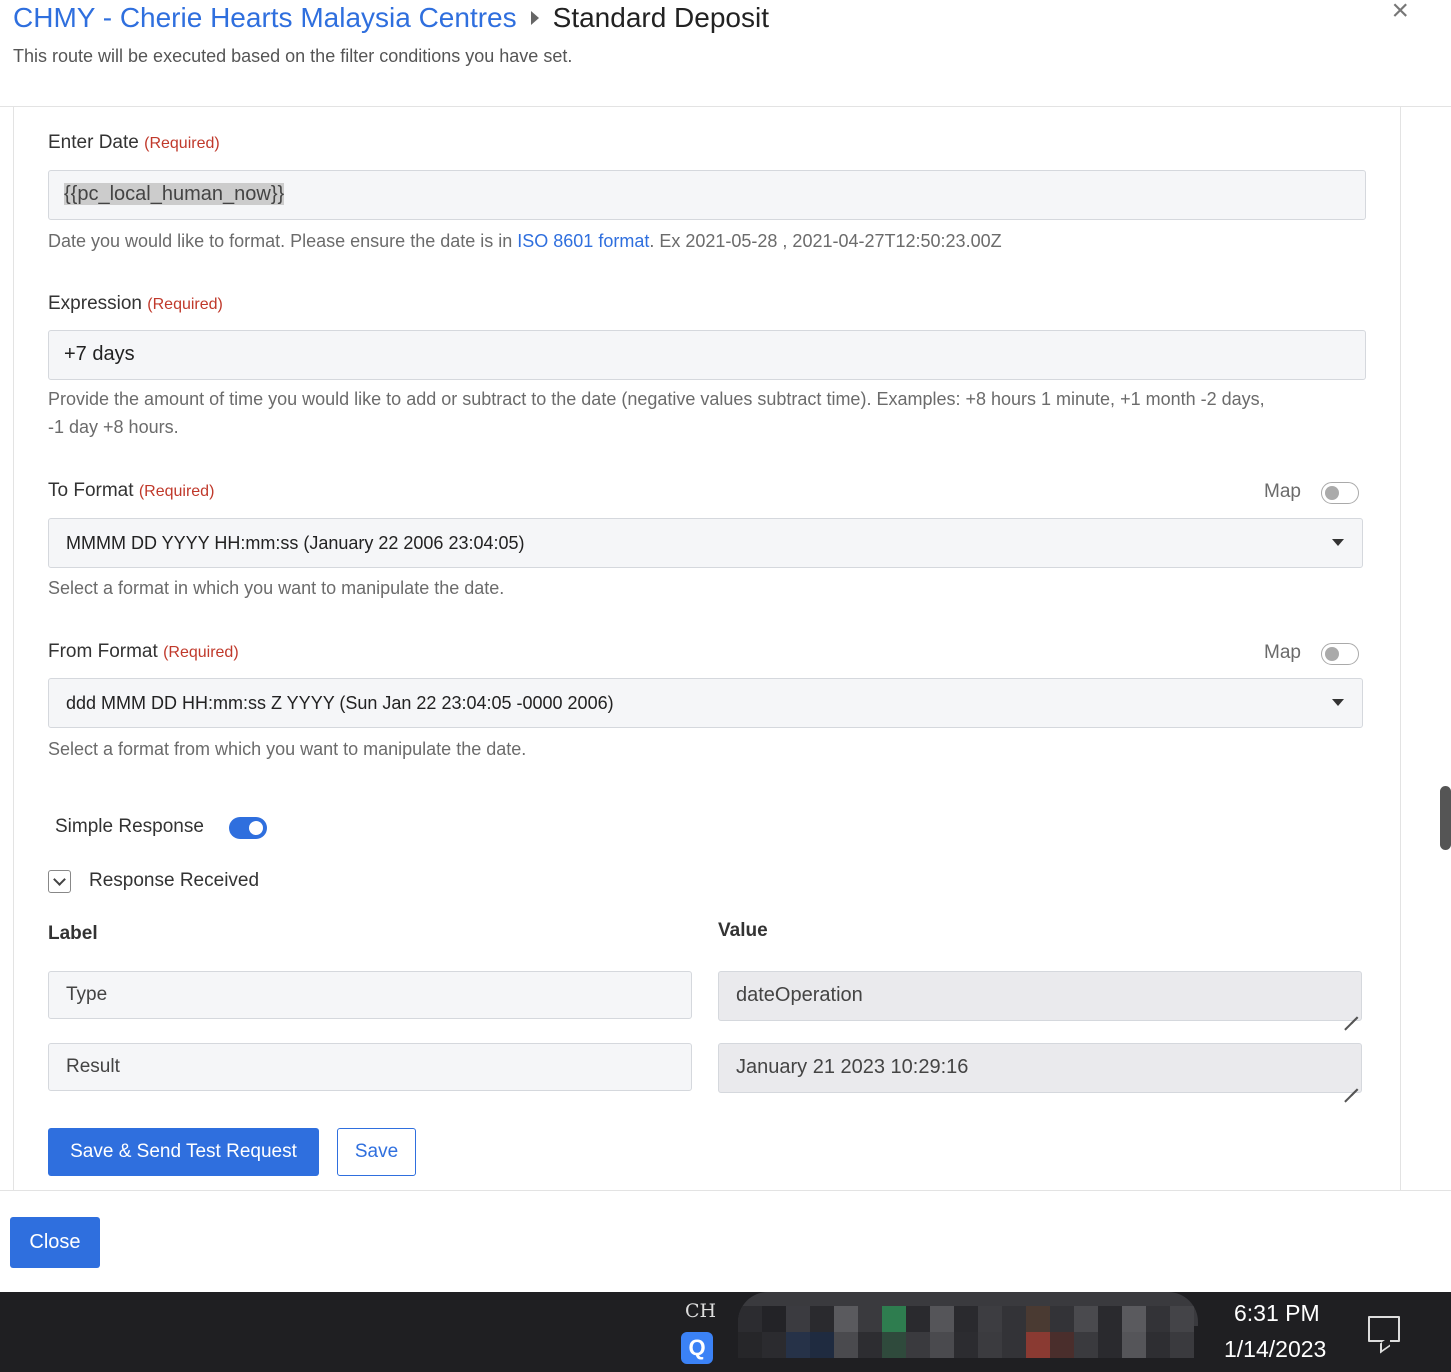 The height and width of the screenshot is (1372, 1451). I want to click on taskbar-date: 1/14/2023, so click(1275, 1349).